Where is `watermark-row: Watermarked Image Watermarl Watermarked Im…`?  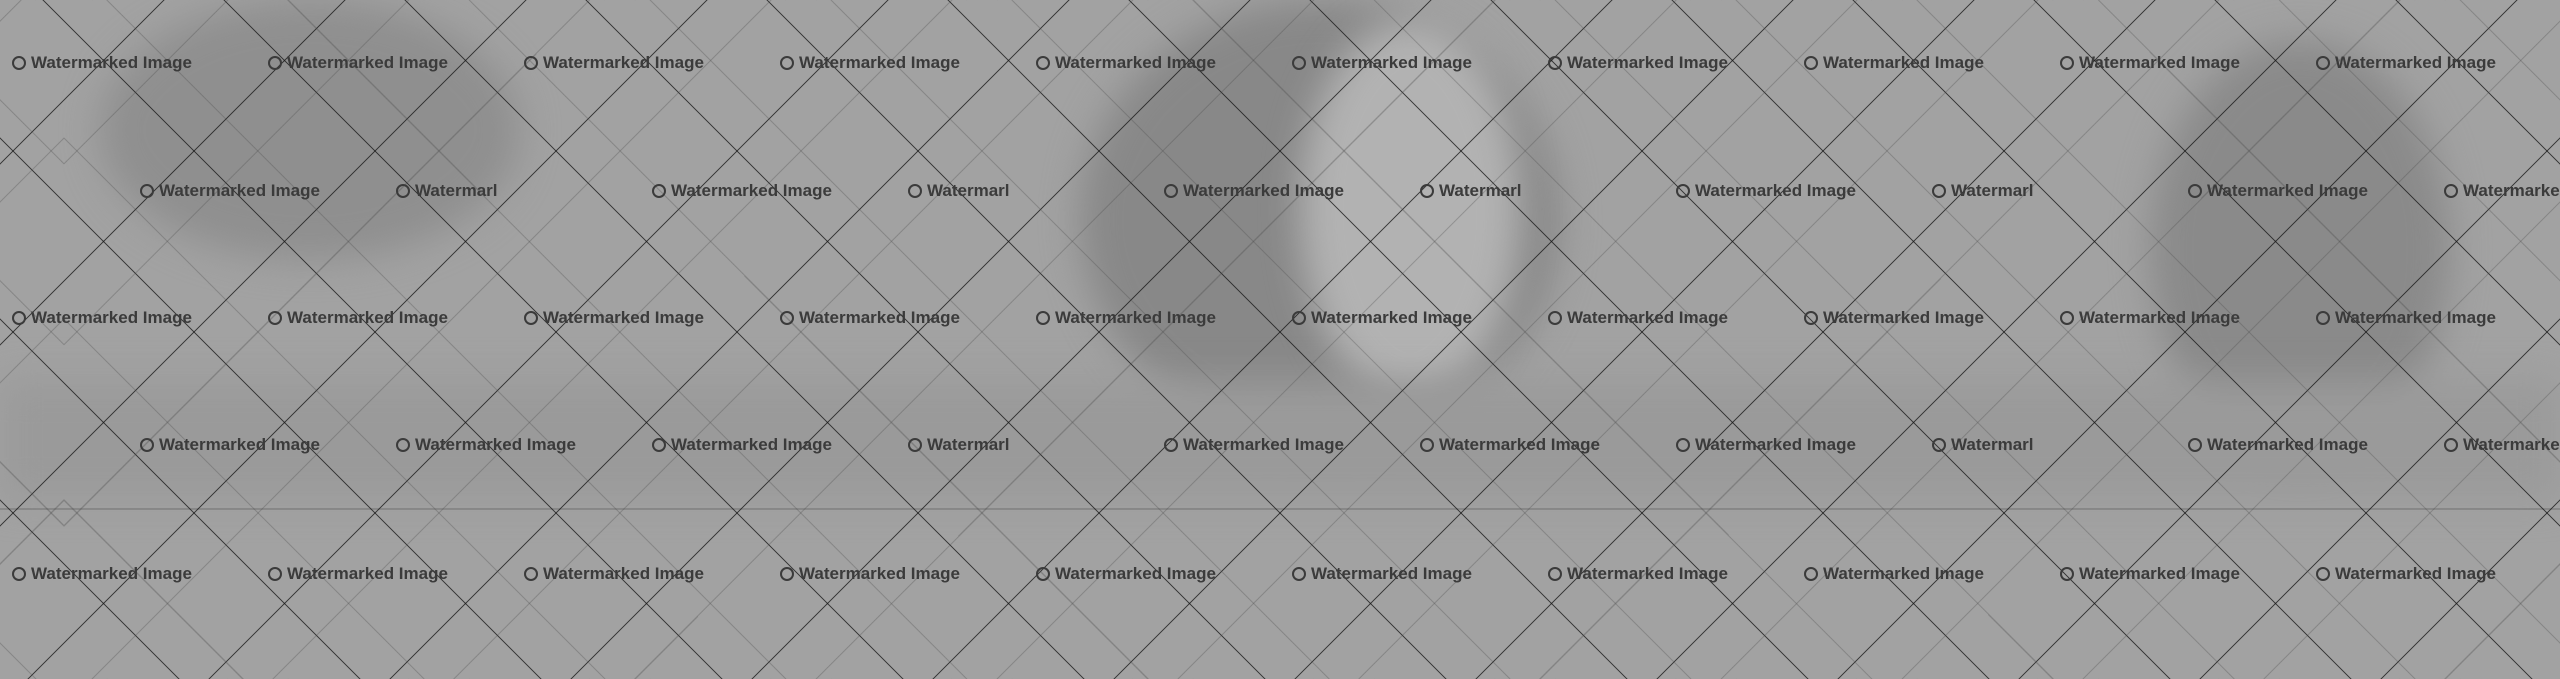 watermark-row: Watermarked Image Watermarl Watermarked Im… is located at coordinates (1280, 191).